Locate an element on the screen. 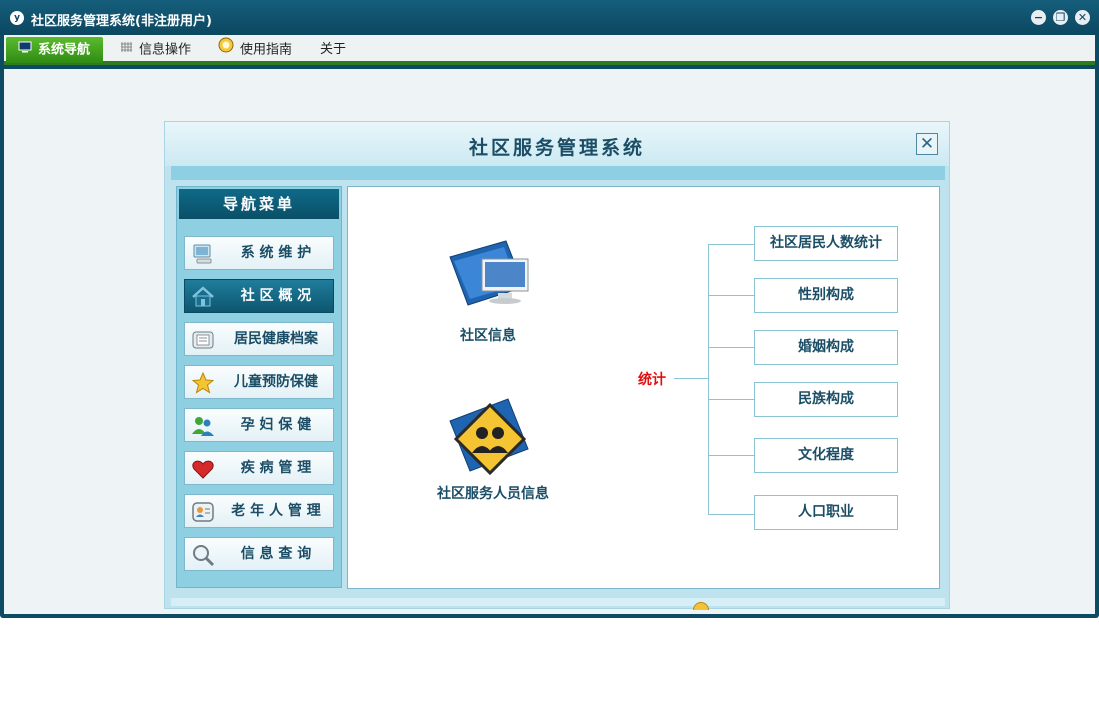  app-logo-icon: y is located at coordinates (17, 18).